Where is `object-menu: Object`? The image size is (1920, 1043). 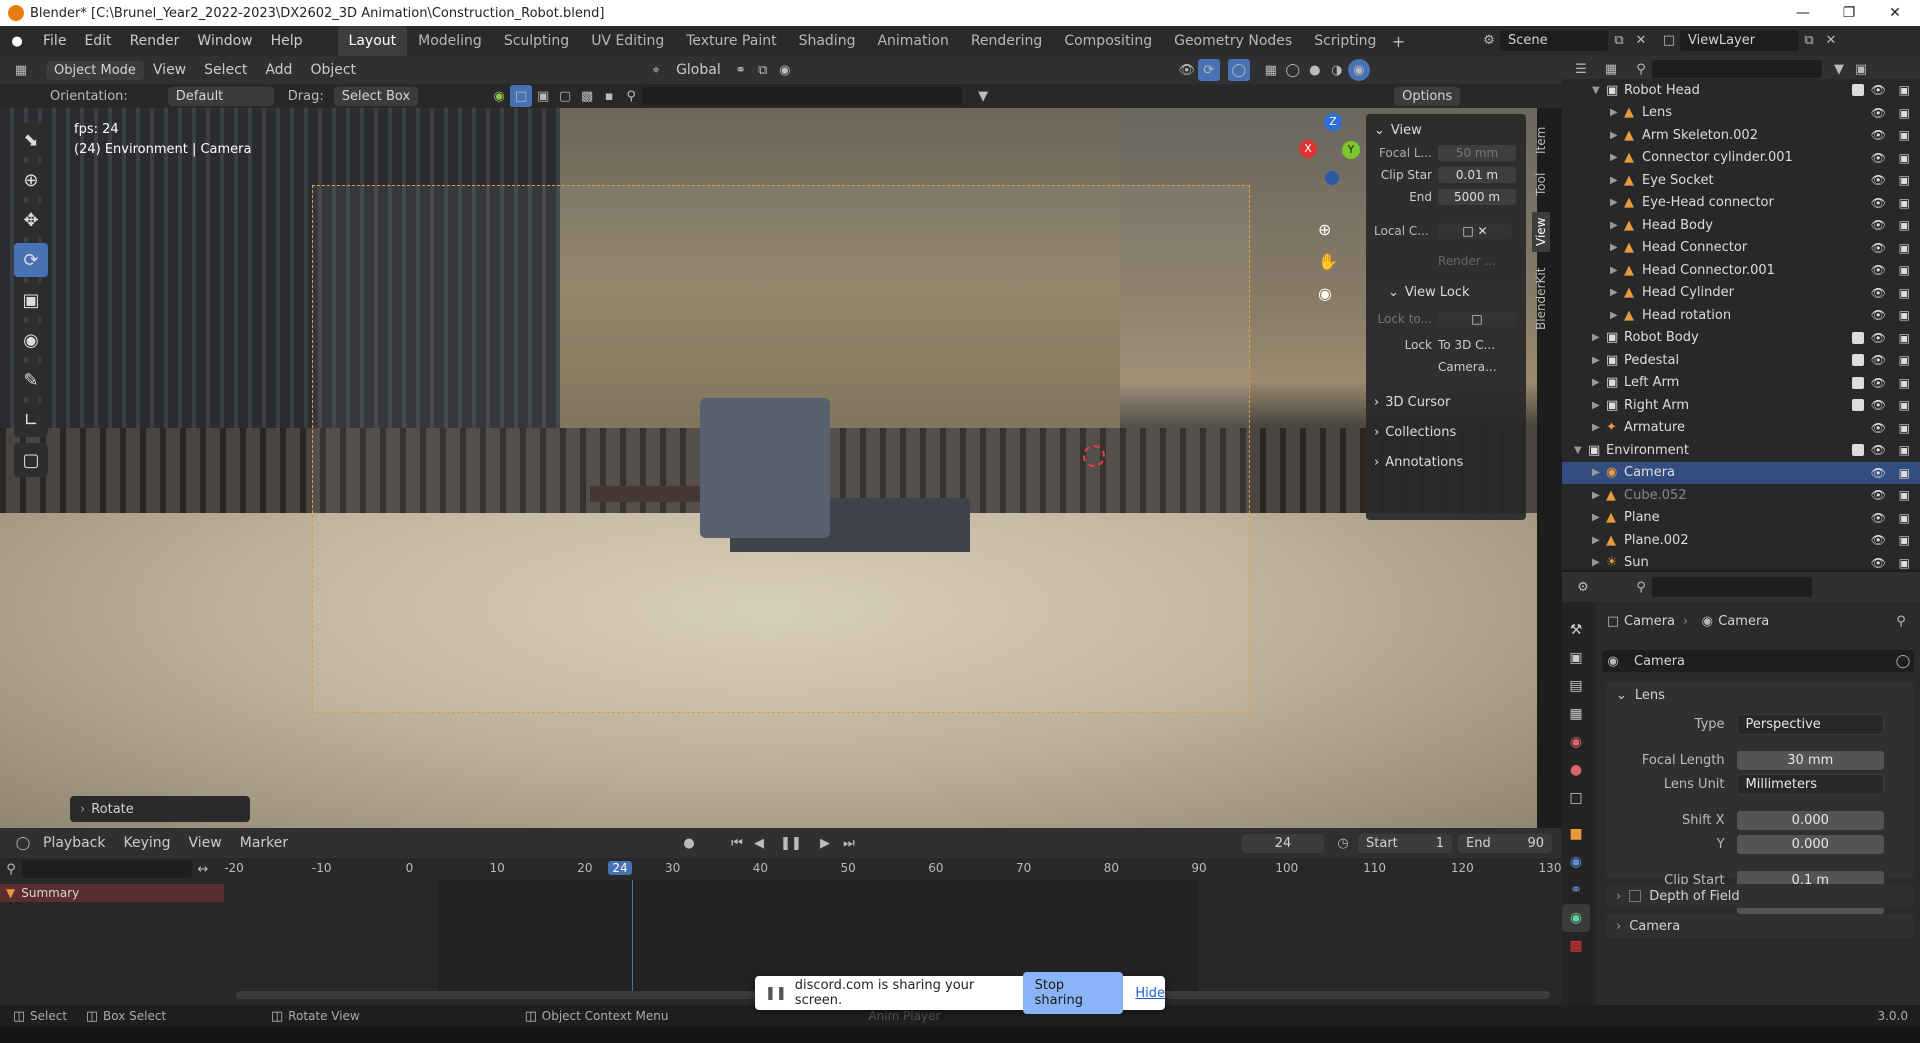 object-menu: Object is located at coordinates (333, 70).